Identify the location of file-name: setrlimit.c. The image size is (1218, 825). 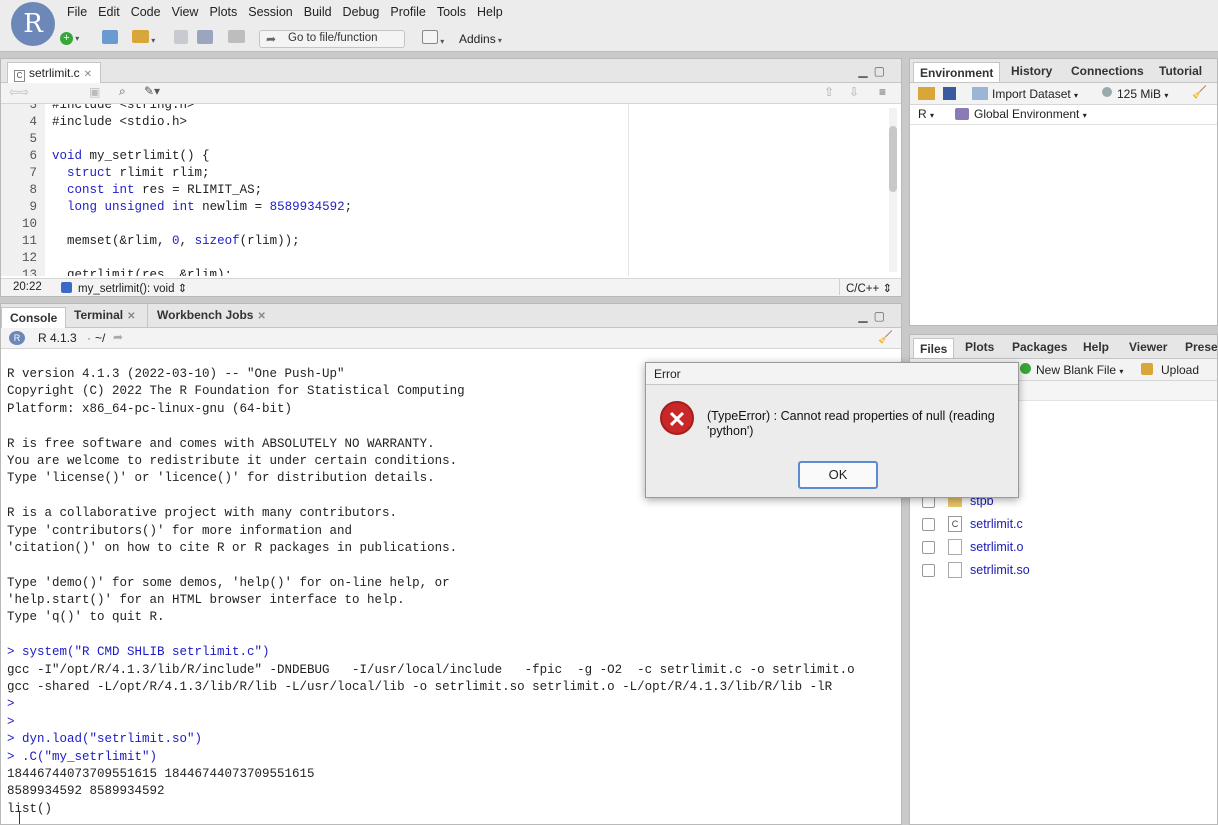
(996, 524).